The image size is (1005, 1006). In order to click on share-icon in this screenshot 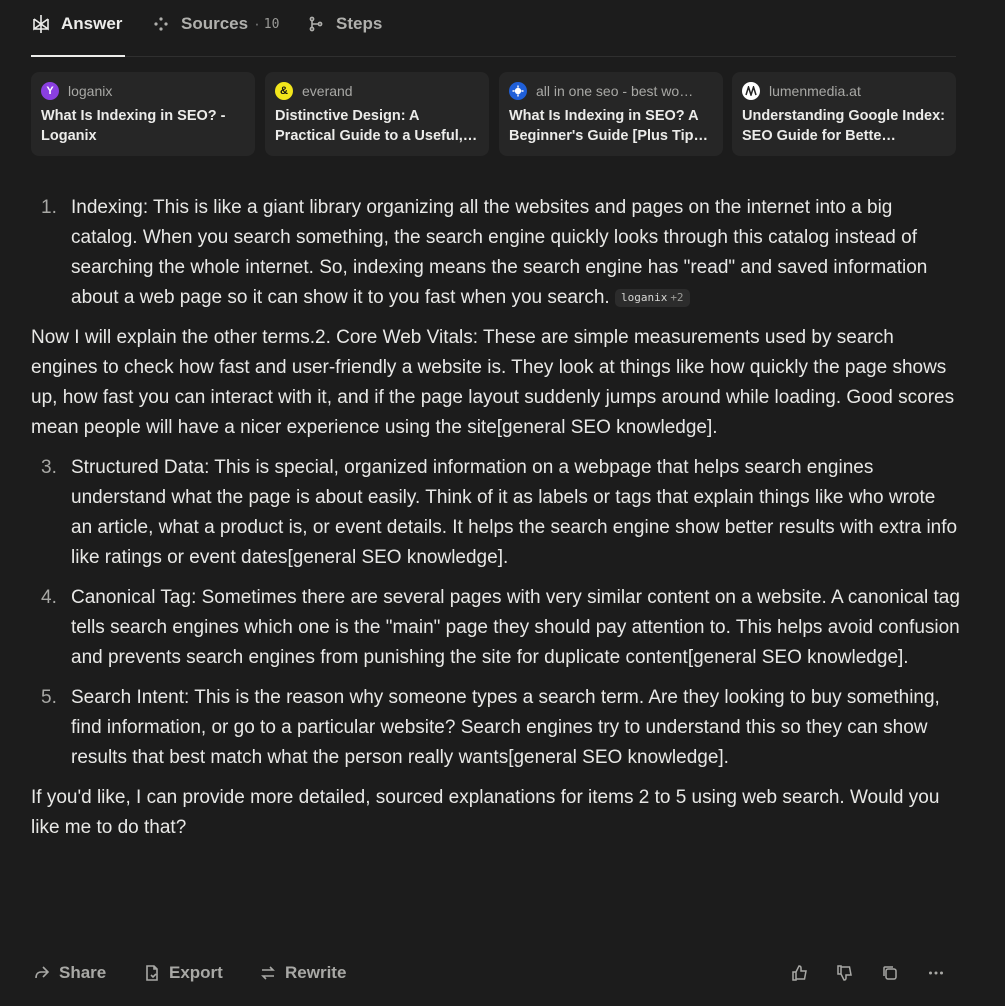, I will do `click(42, 972)`.